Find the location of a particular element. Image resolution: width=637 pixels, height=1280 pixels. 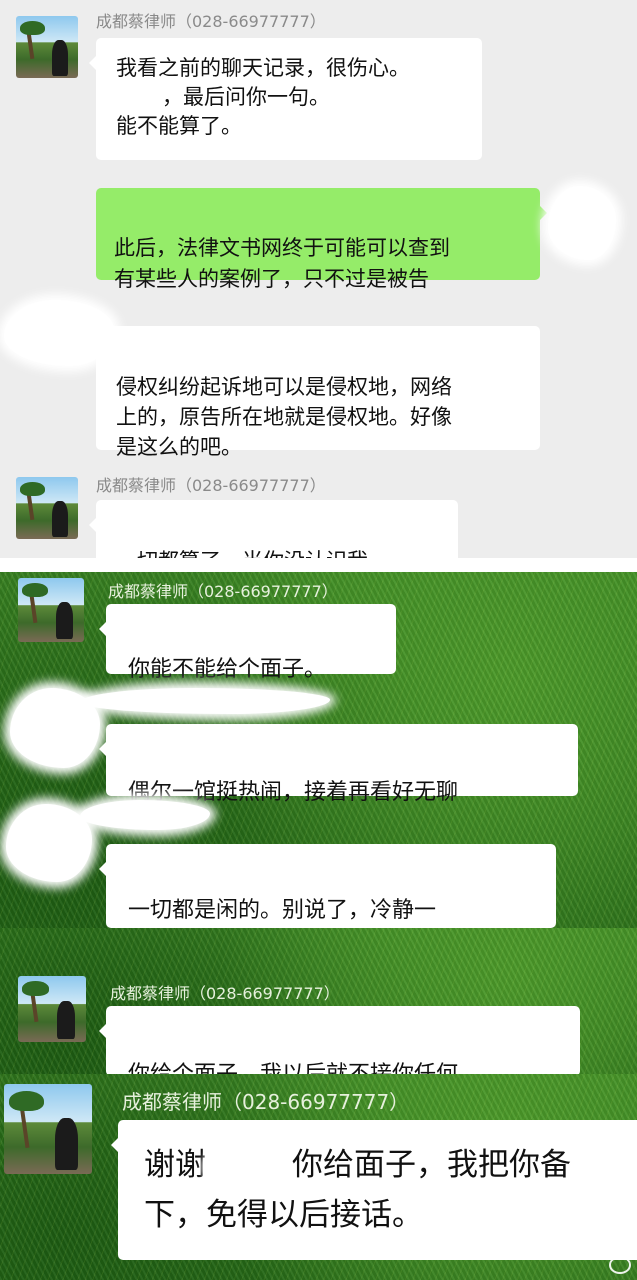

message-bubble: 侵权纠纷起诉地可以是侵权地，网络 上的，原告所在地就是侵权地。好像 是这么的吧。 is located at coordinates (314, 392).